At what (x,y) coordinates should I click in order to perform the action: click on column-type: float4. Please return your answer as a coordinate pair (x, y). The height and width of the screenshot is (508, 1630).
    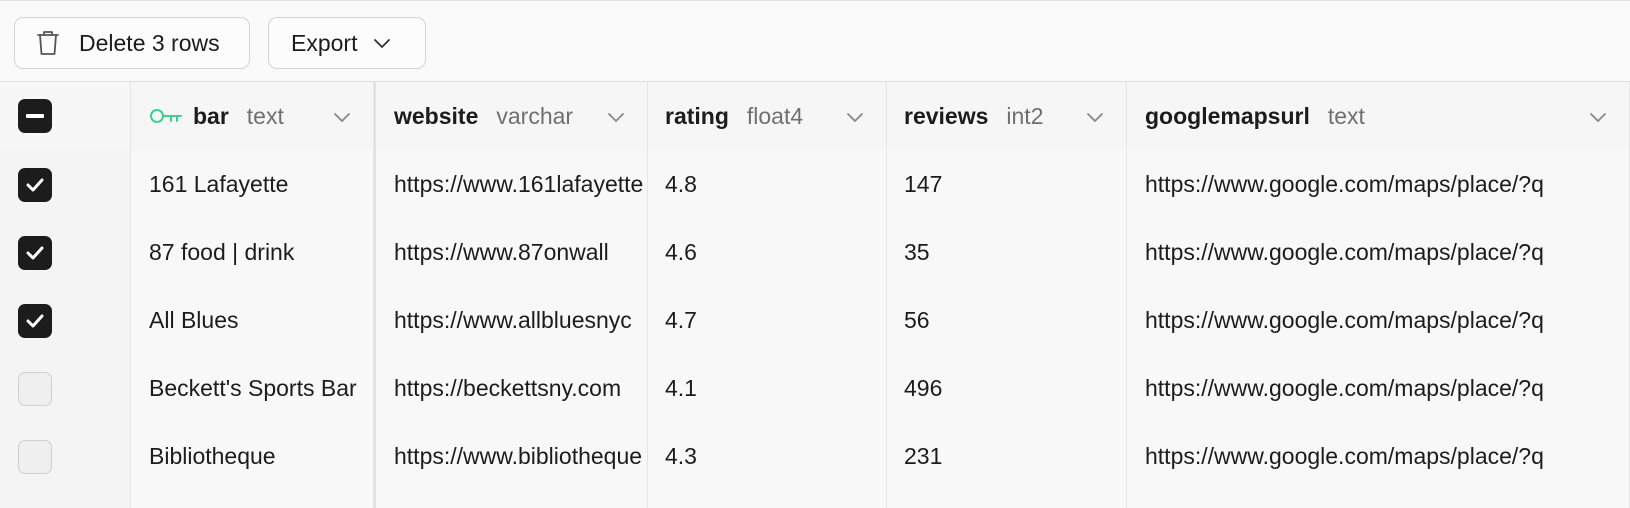
    Looking at the image, I should click on (775, 115).